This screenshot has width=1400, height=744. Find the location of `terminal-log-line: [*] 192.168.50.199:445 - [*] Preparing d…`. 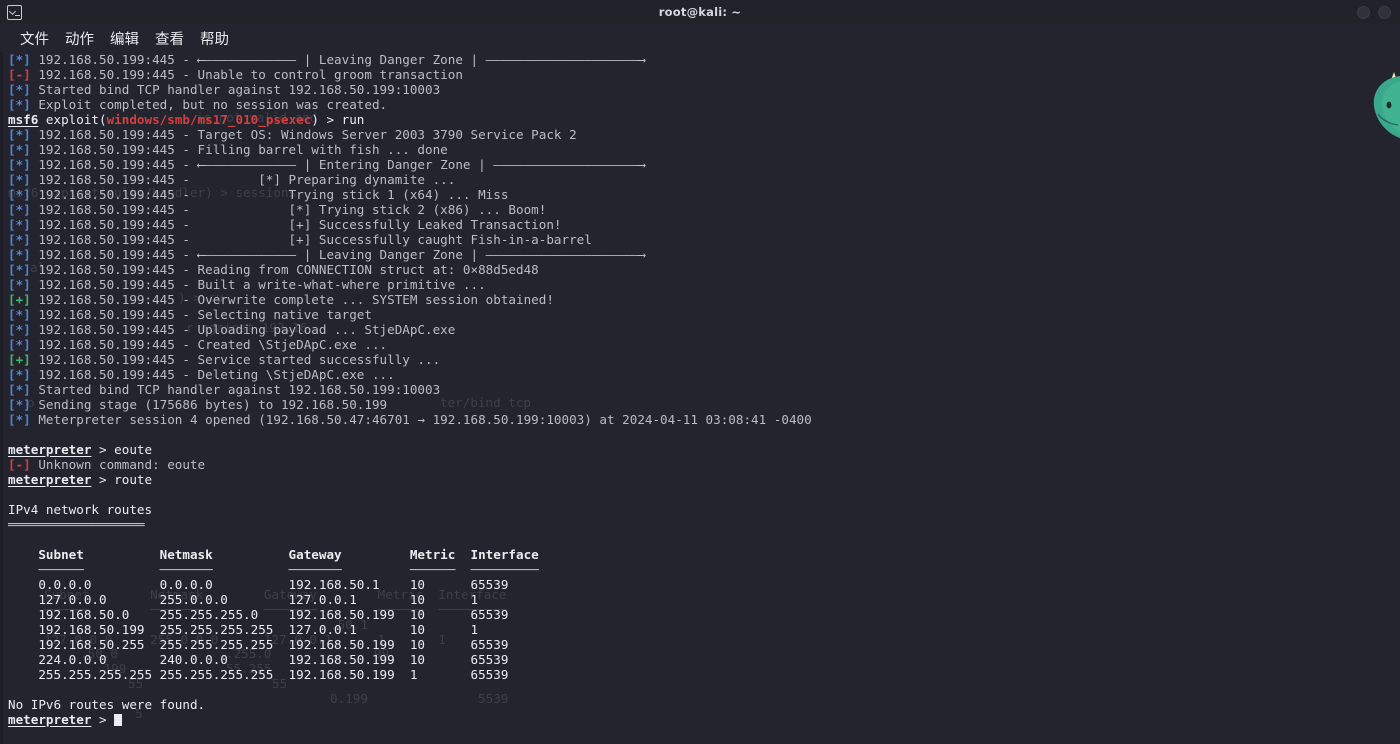

terminal-log-line: [*] 192.168.50.199:445 - [*] Preparing d… is located at coordinates (232, 179).